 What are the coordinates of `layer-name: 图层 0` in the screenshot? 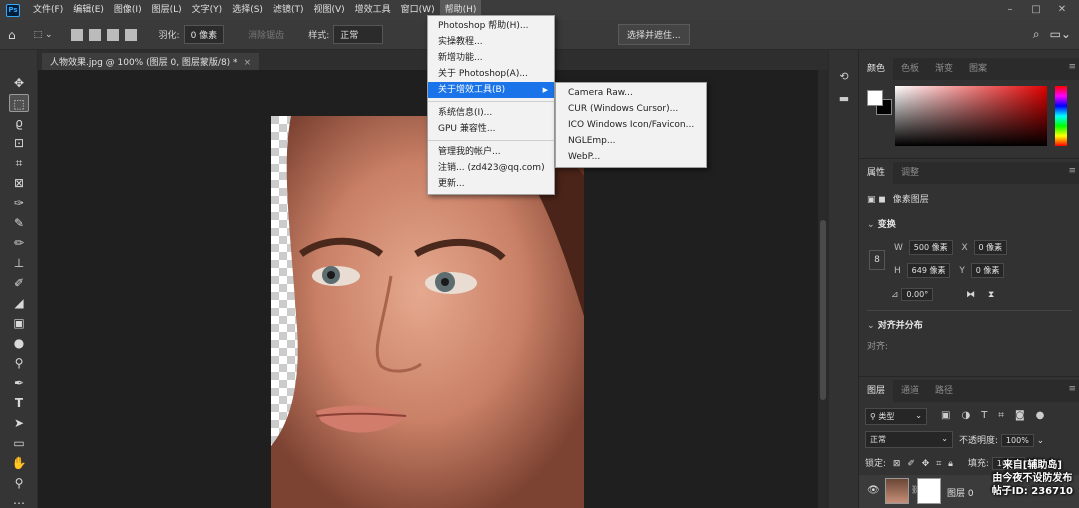 It's located at (960, 492).